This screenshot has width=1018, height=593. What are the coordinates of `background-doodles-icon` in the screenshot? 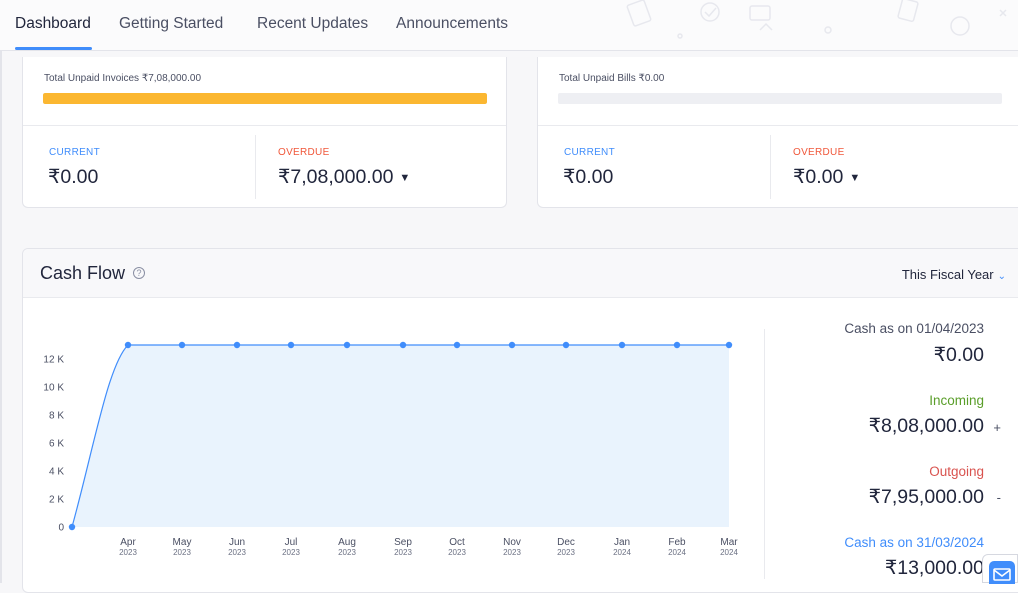 It's located at (816, 19).